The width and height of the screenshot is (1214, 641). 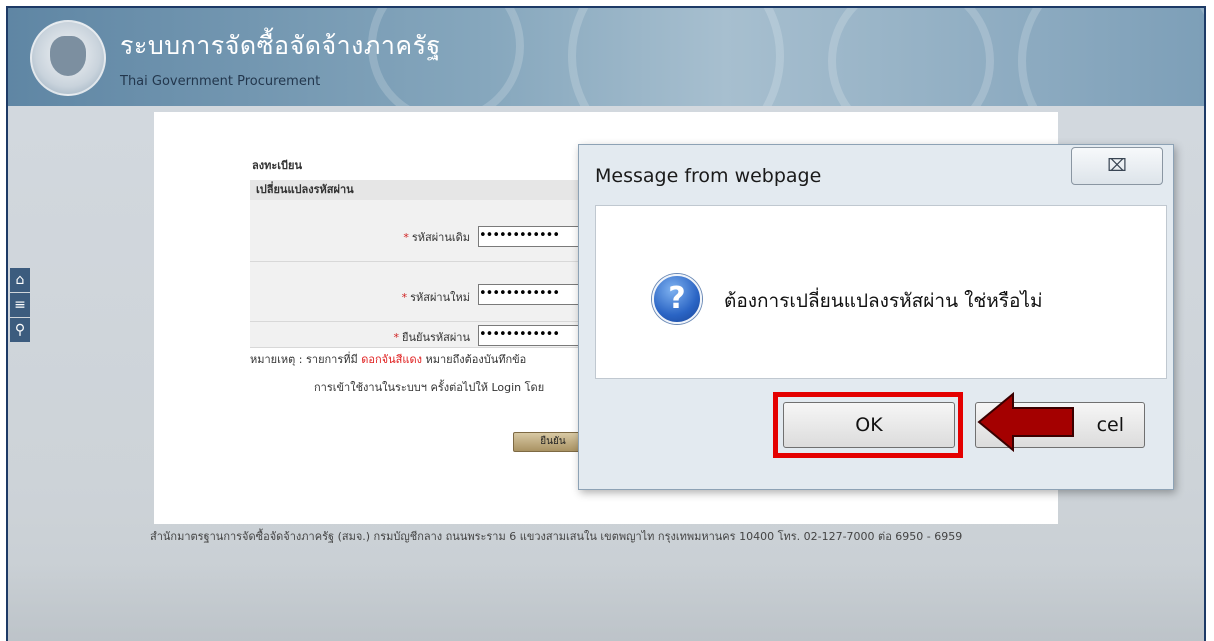 I want to click on dialog-body: ? ต้องการเปลี่ยนแปลงรหัสผ่าน ใช่หรือไม่, so click(x=881, y=292).